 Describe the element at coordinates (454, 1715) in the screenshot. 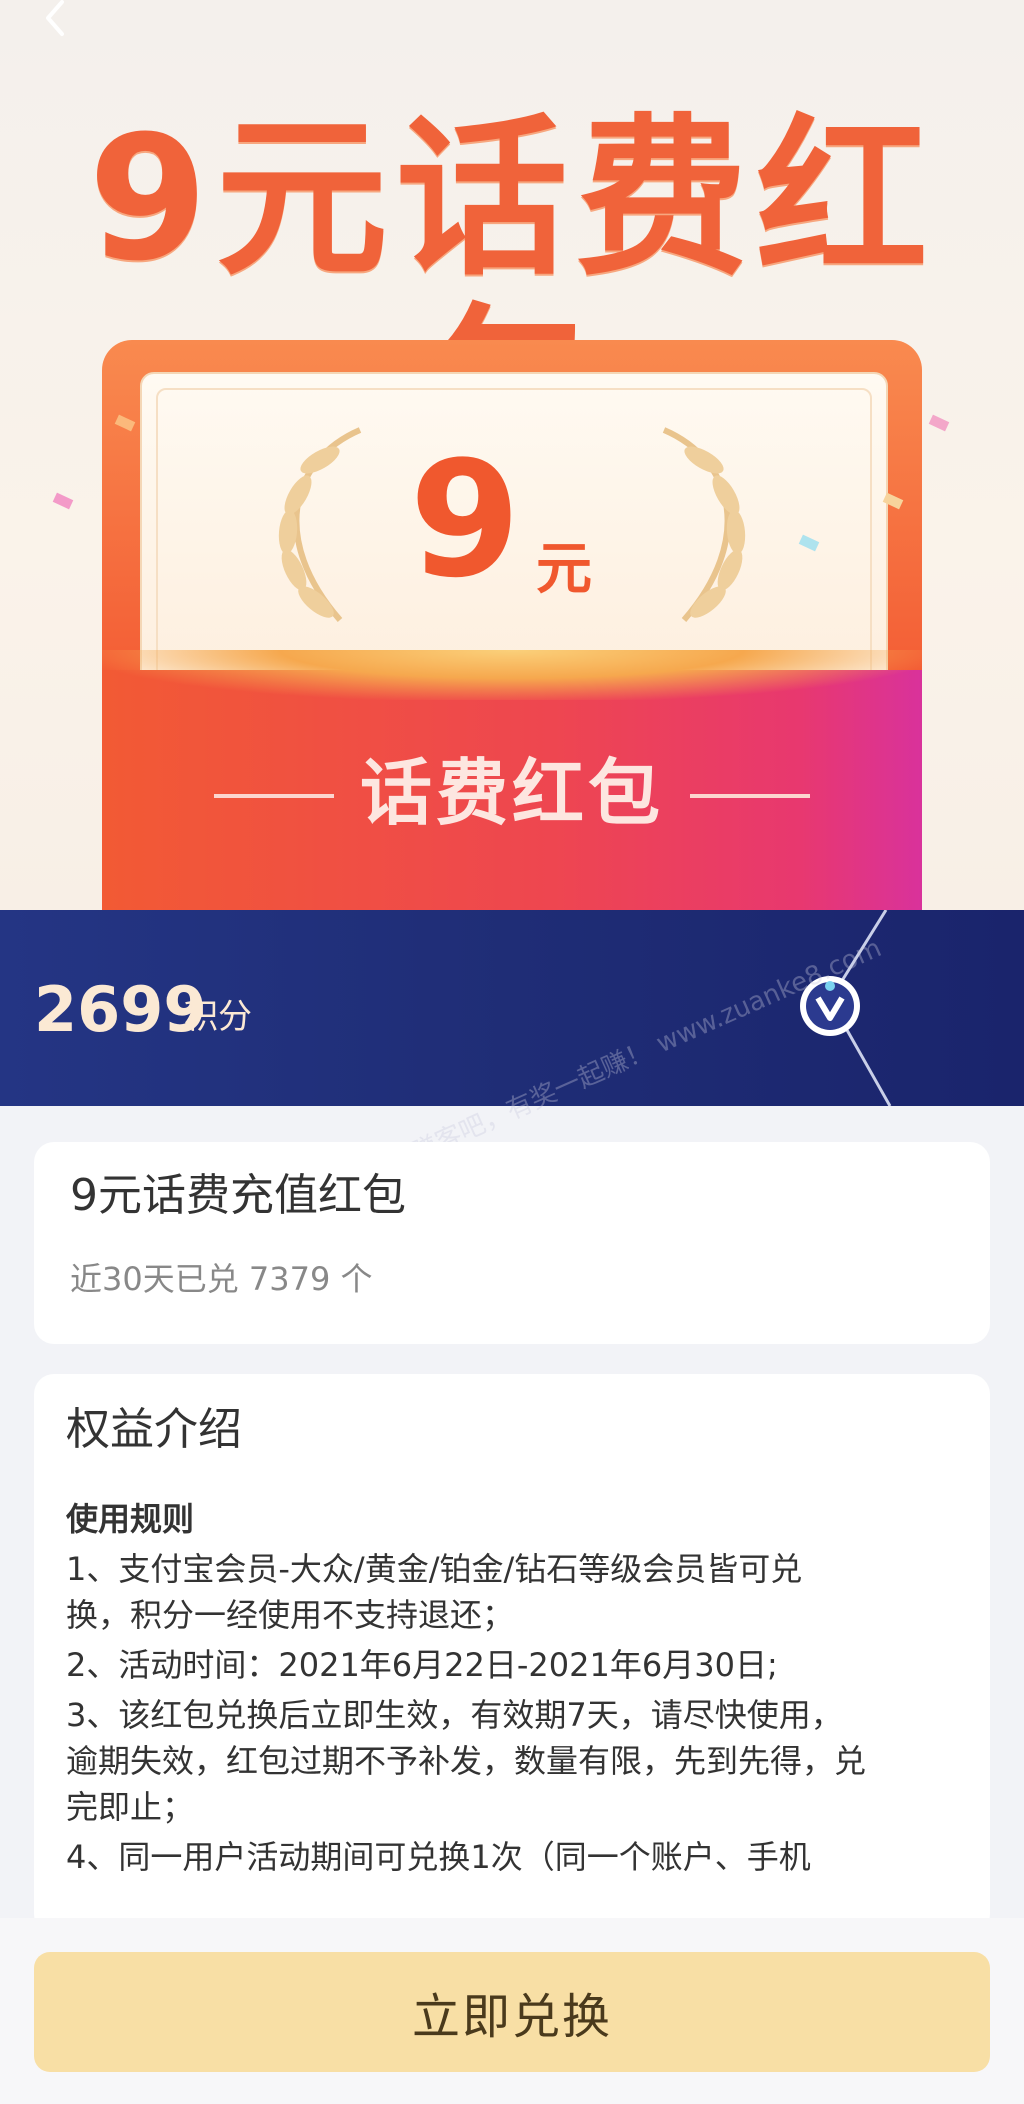

I see `rule-line: 3、该红包兑换后立即生效，有效期7天，请尽快使用，` at that location.